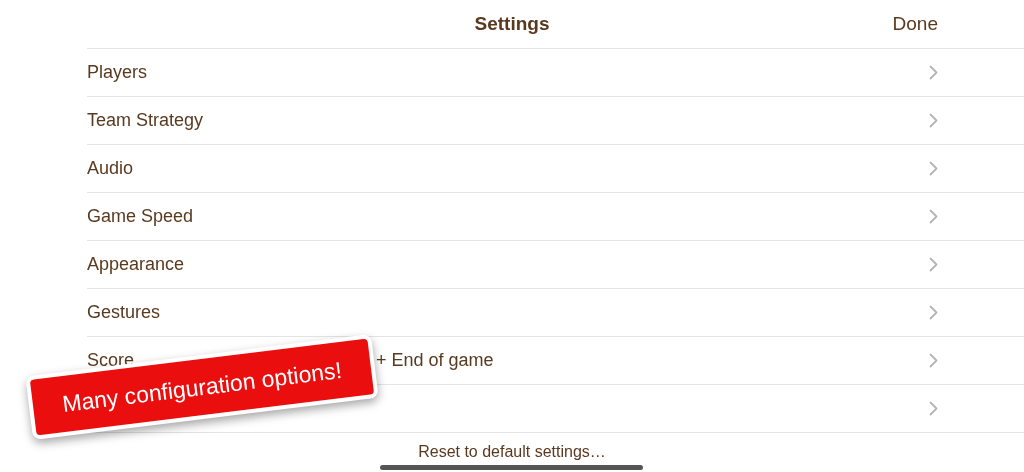  Describe the element at coordinates (136, 264) in the screenshot. I see `row-label: Appearance` at that location.